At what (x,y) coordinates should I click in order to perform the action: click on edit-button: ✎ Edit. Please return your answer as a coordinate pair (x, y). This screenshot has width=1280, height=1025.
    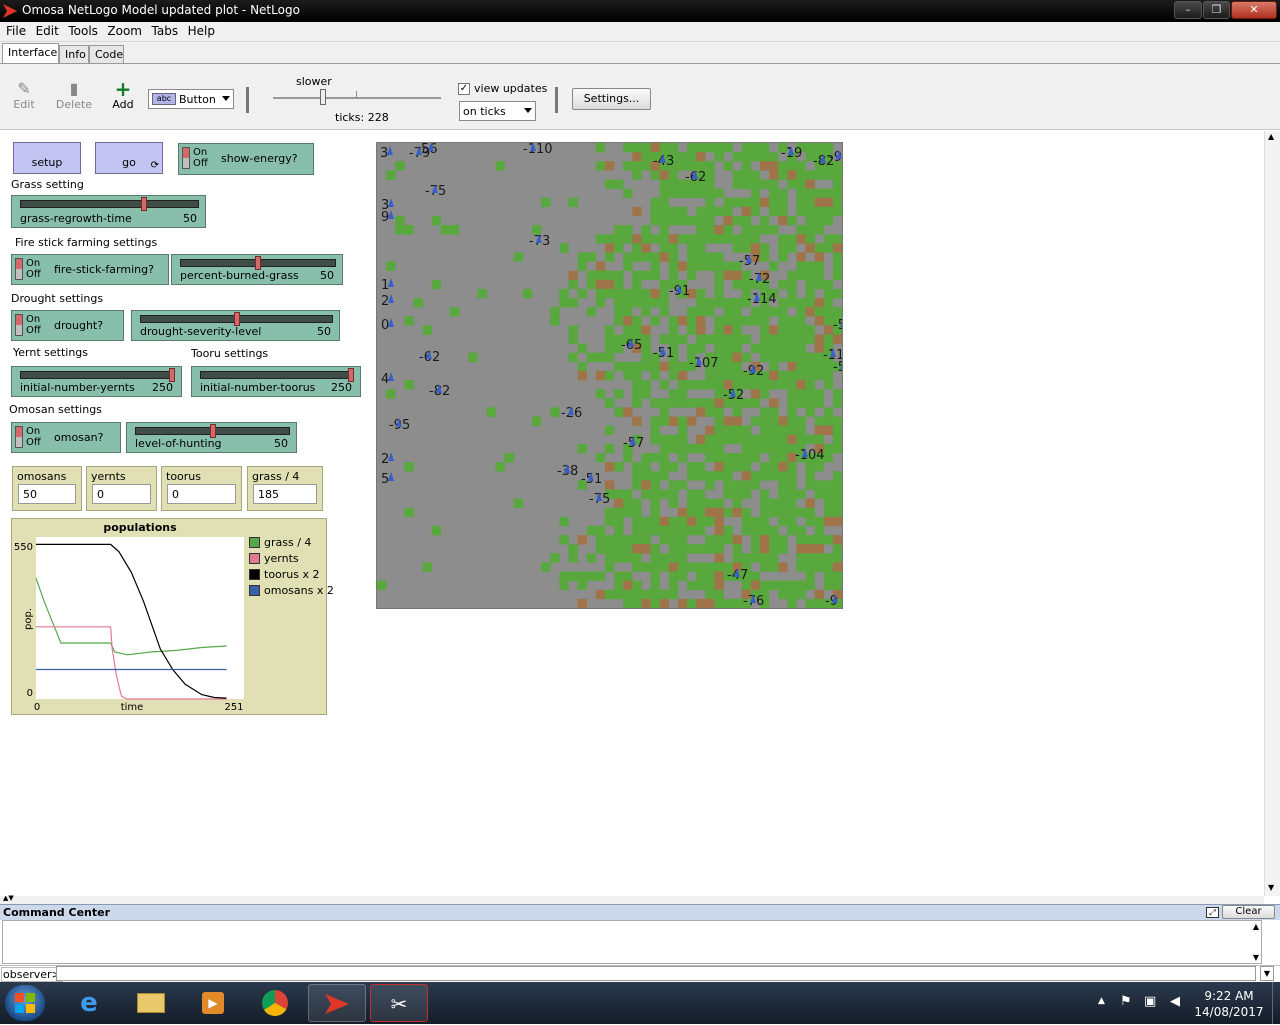
    Looking at the image, I should click on (24, 96).